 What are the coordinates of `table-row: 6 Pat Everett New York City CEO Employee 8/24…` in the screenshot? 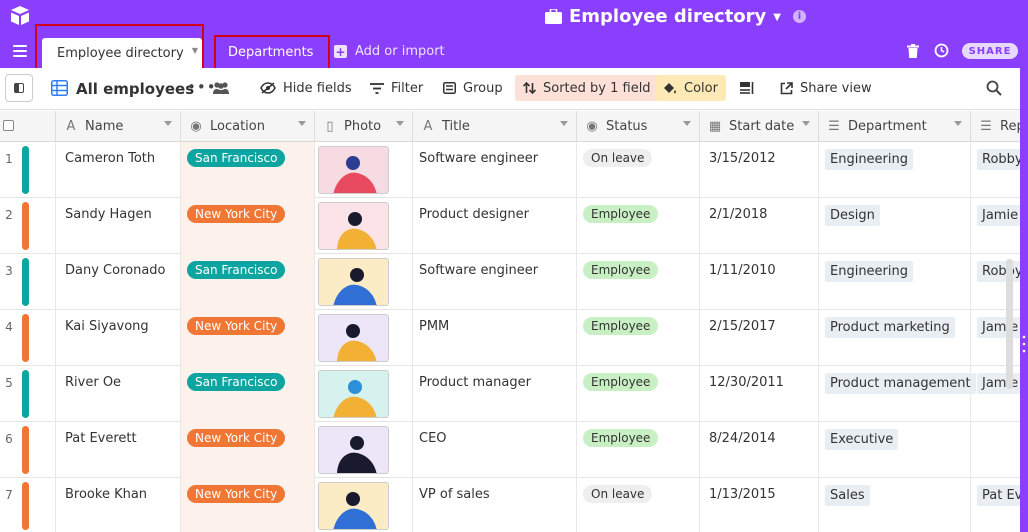 It's located at (510, 450).